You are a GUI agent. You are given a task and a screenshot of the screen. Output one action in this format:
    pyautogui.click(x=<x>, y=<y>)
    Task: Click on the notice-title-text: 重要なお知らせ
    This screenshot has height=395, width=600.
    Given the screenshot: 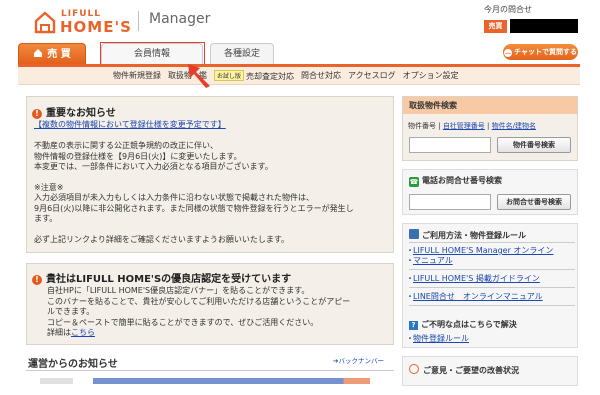 What is the action you would take?
    pyautogui.click(x=81, y=113)
    